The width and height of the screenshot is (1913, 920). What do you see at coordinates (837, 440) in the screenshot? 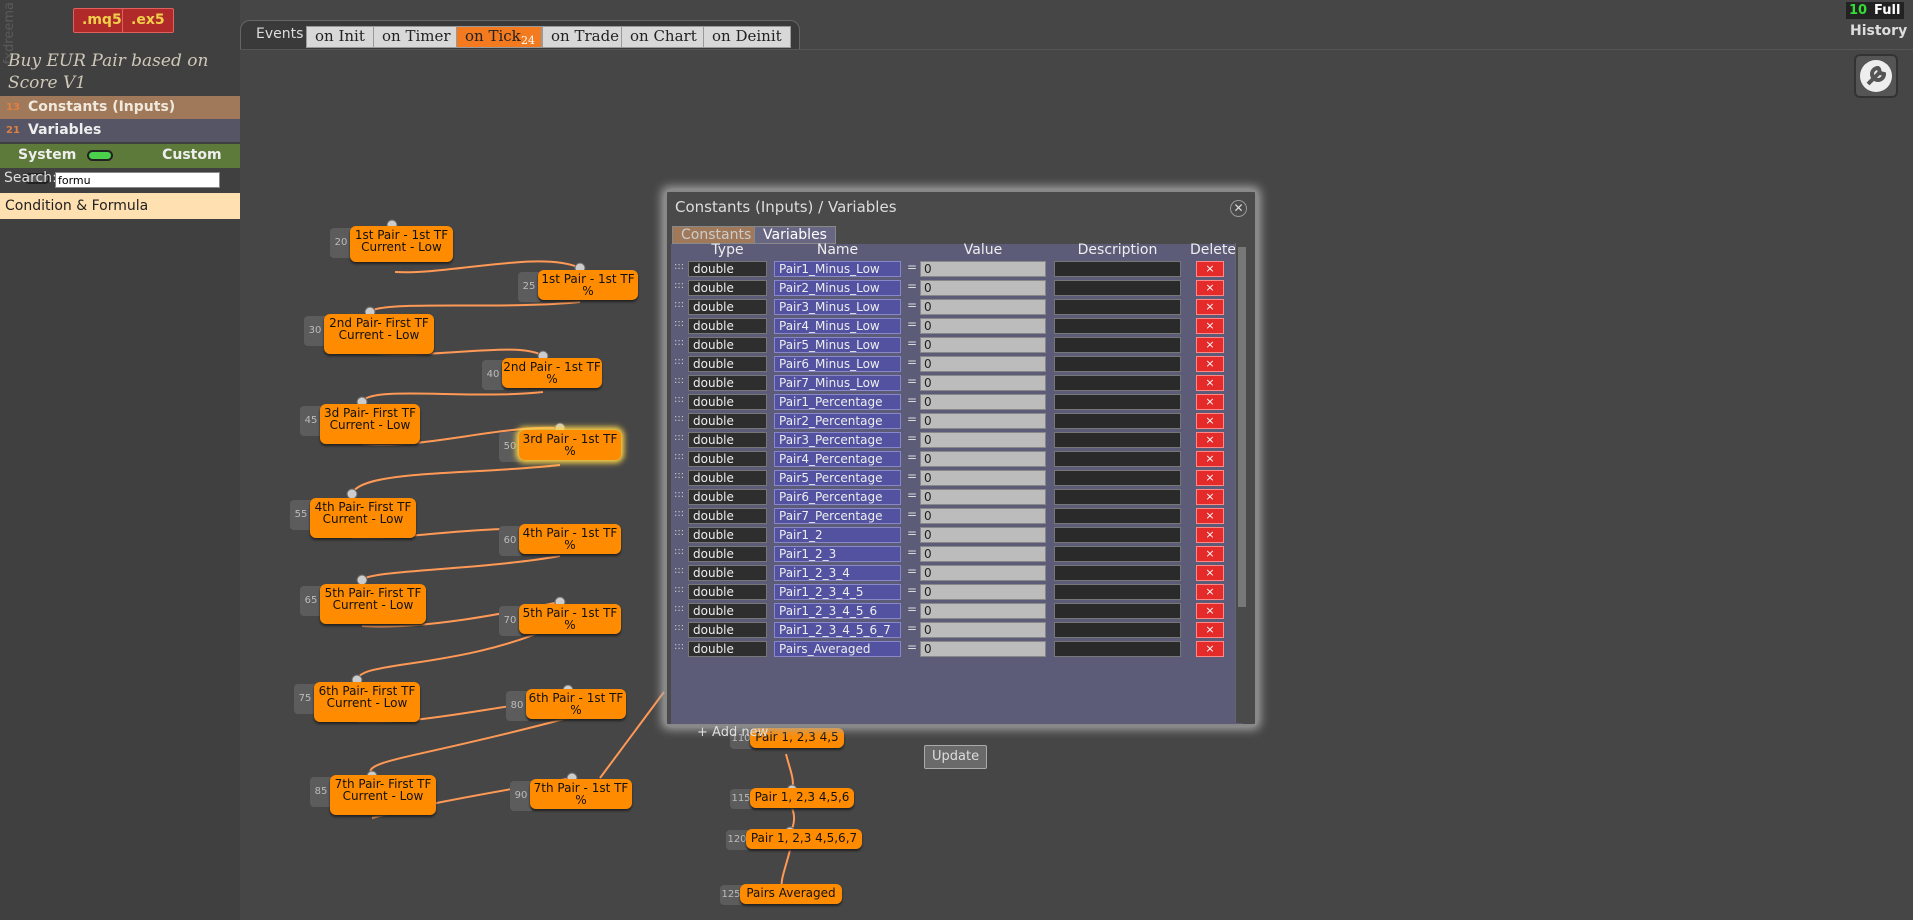
I see `name-field: Pair3_Percentage` at bounding box center [837, 440].